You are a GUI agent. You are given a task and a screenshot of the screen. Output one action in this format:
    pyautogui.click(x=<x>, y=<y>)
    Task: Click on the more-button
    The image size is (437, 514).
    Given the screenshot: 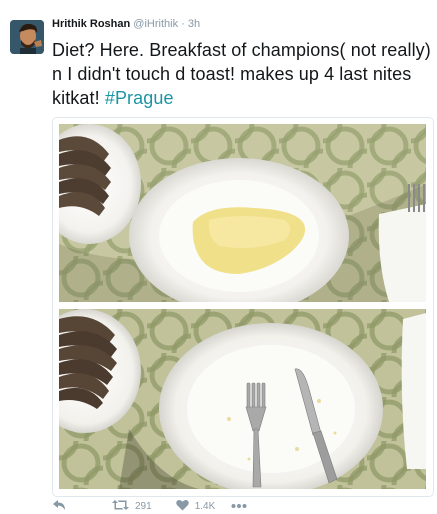 What is the action you would take?
    pyautogui.click(x=239, y=506)
    